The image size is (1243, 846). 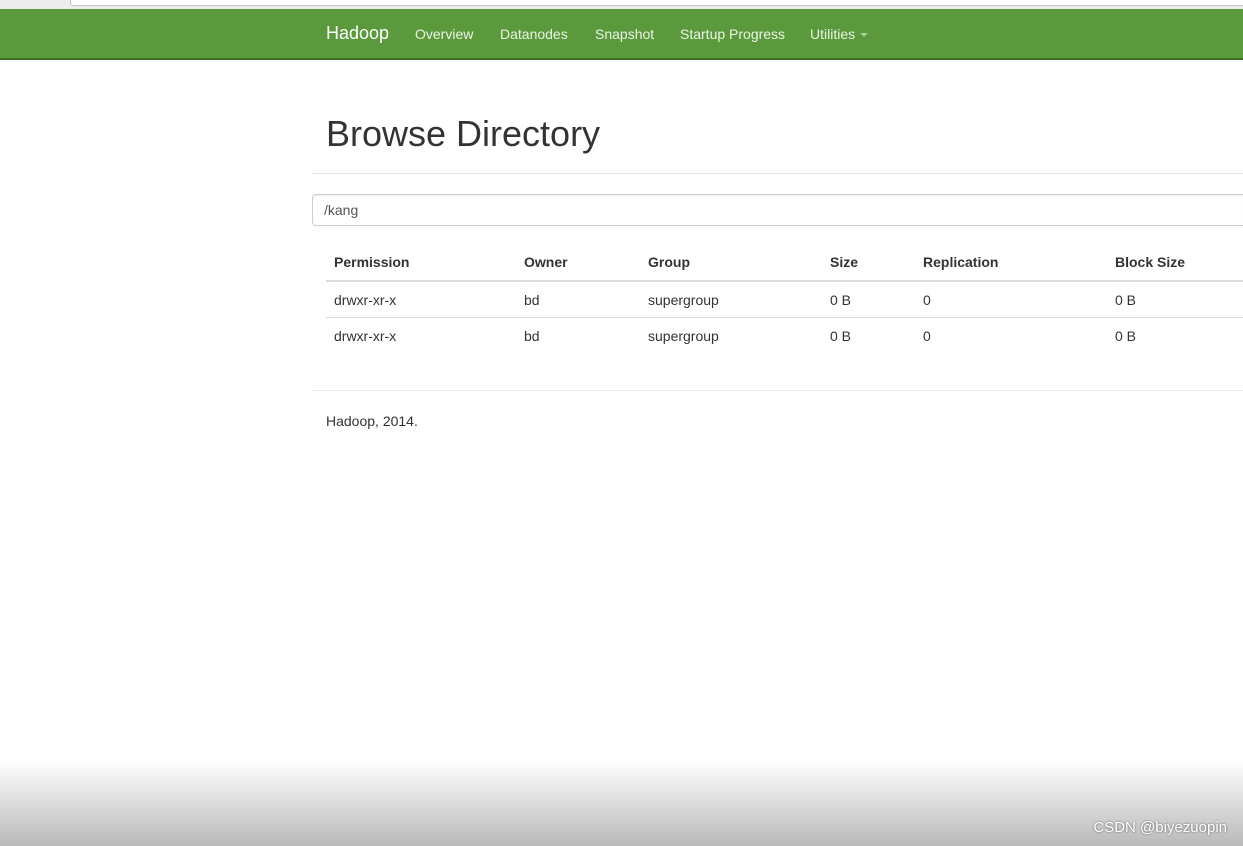 What do you see at coordinates (864, 35) in the screenshot?
I see `caret-down-icon` at bounding box center [864, 35].